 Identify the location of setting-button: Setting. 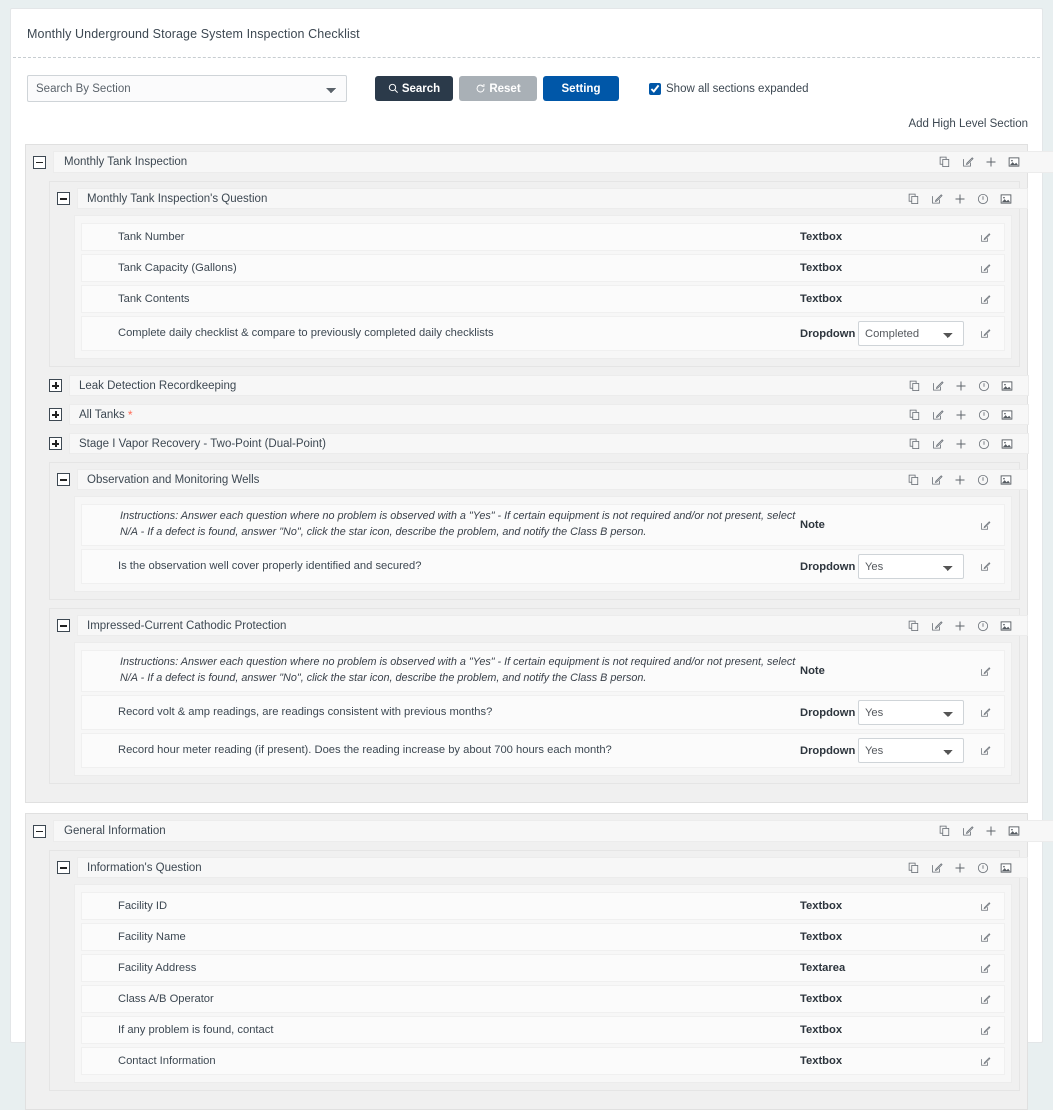
(581, 88).